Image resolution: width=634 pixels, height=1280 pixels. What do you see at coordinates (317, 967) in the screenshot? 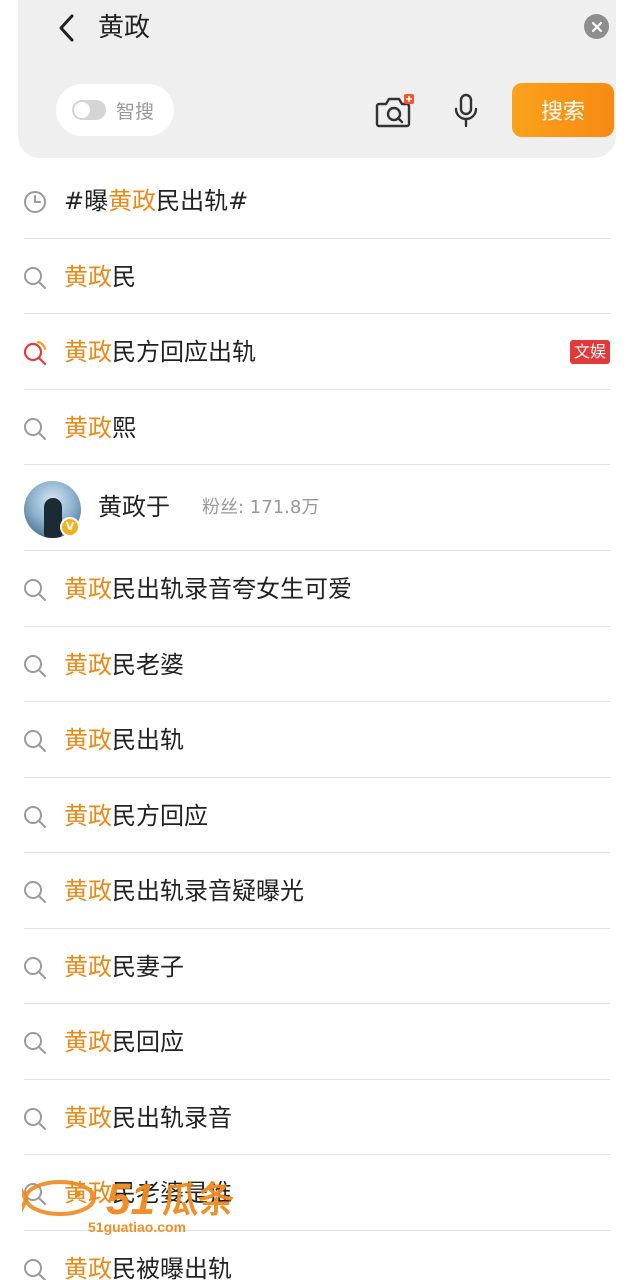
I see `suggestion-item: 黄政民妻子` at bounding box center [317, 967].